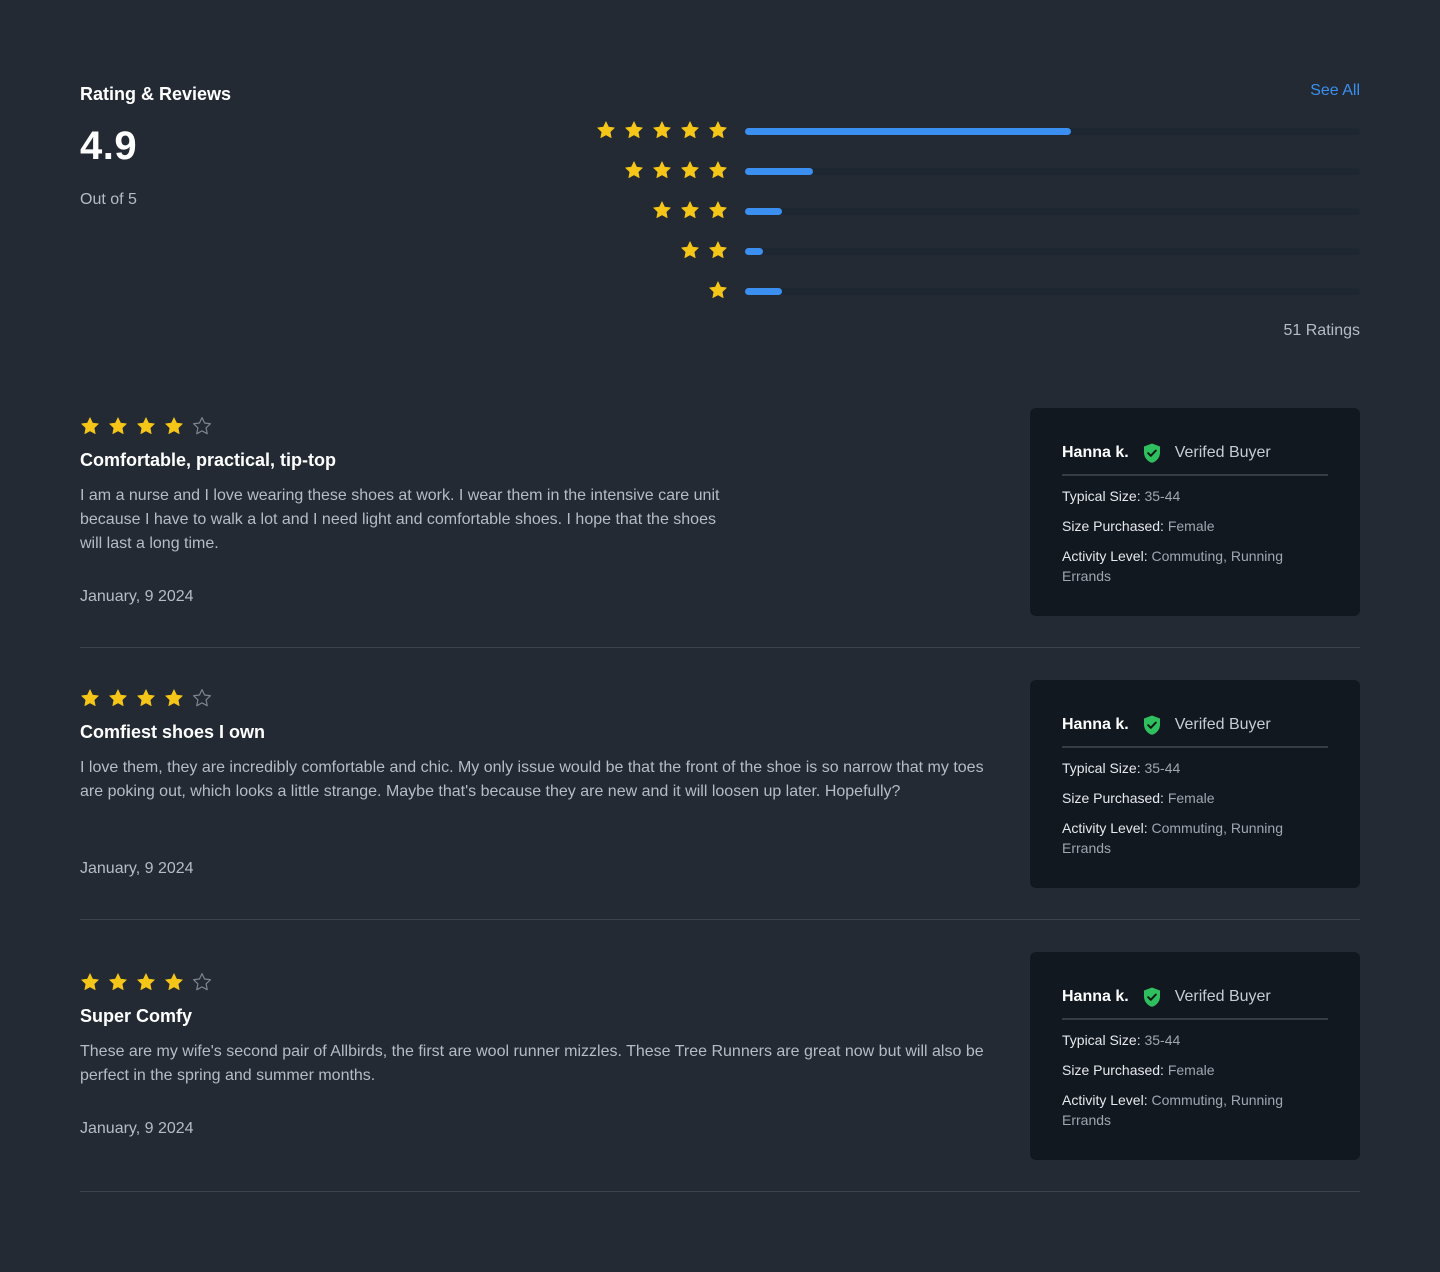 Image resolution: width=1440 pixels, height=1272 pixels. I want to click on summary-title: Rating & Reviews, so click(156, 94).